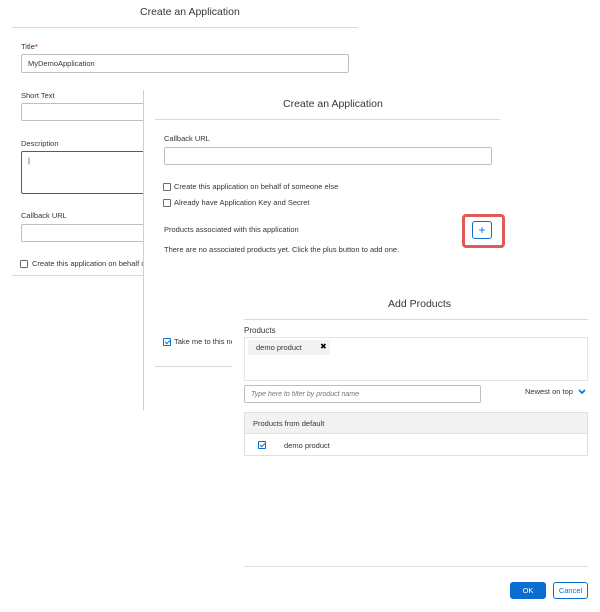 Image resolution: width=600 pixels, height=612 pixels. I want to click on add-product-button: +, so click(482, 230).